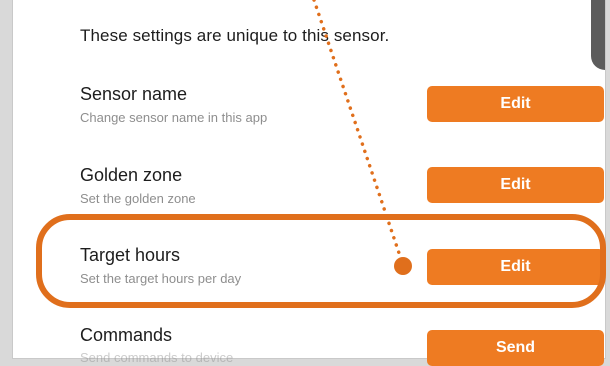 The width and height of the screenshot is (610, 366). Describe the element at coordinates (515, 348) in the screenshot. I see `commands-send-button: Send` at that location.